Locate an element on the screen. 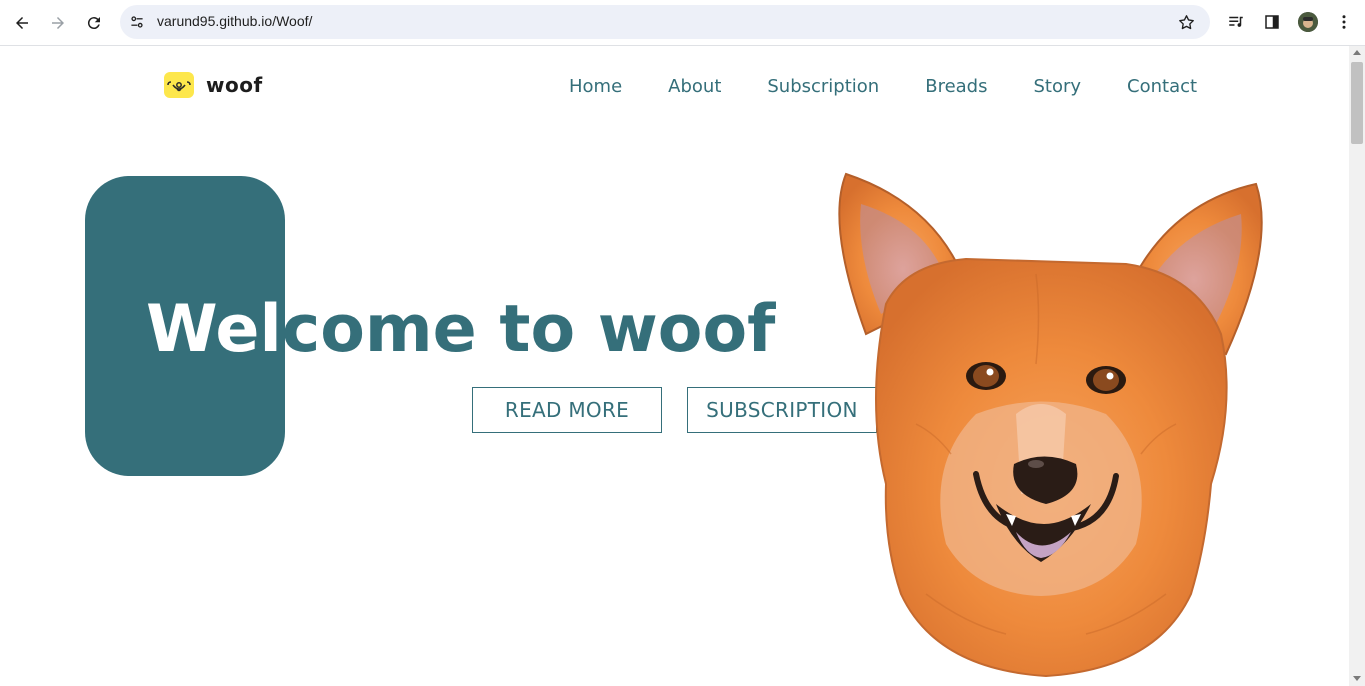  nav-story: Story is located at coordinates (1057, 87).